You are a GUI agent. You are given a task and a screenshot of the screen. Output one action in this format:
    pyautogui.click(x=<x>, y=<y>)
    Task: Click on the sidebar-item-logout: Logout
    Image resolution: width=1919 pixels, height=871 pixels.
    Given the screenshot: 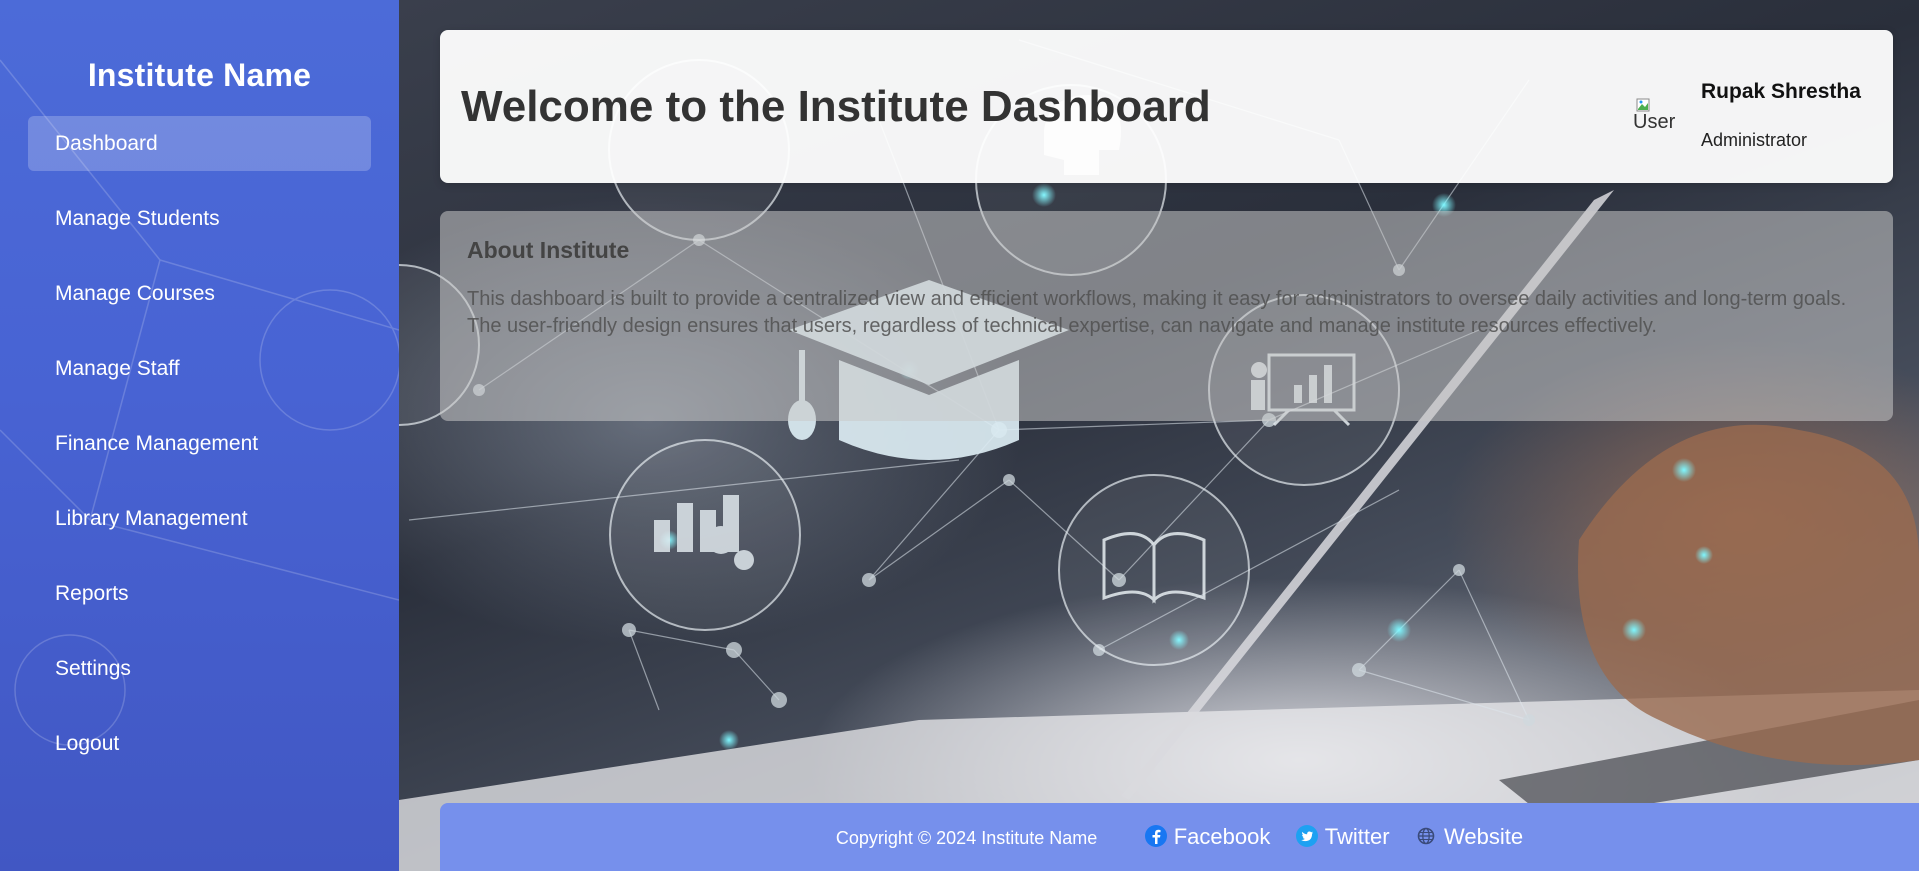 What is the action you would take?
    pyautogui.click(x=199, y=743)
    